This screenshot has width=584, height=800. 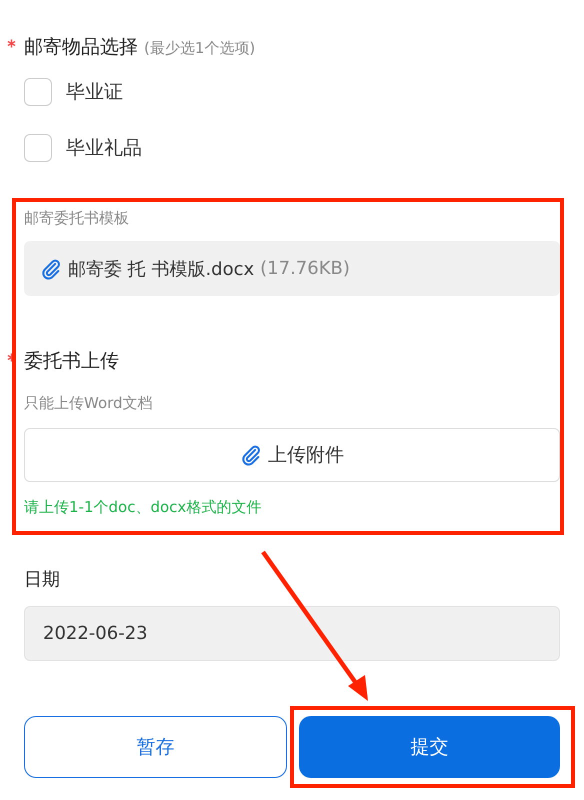 I want to click on upload-button: 上传附件, so click(x=292, y=455).